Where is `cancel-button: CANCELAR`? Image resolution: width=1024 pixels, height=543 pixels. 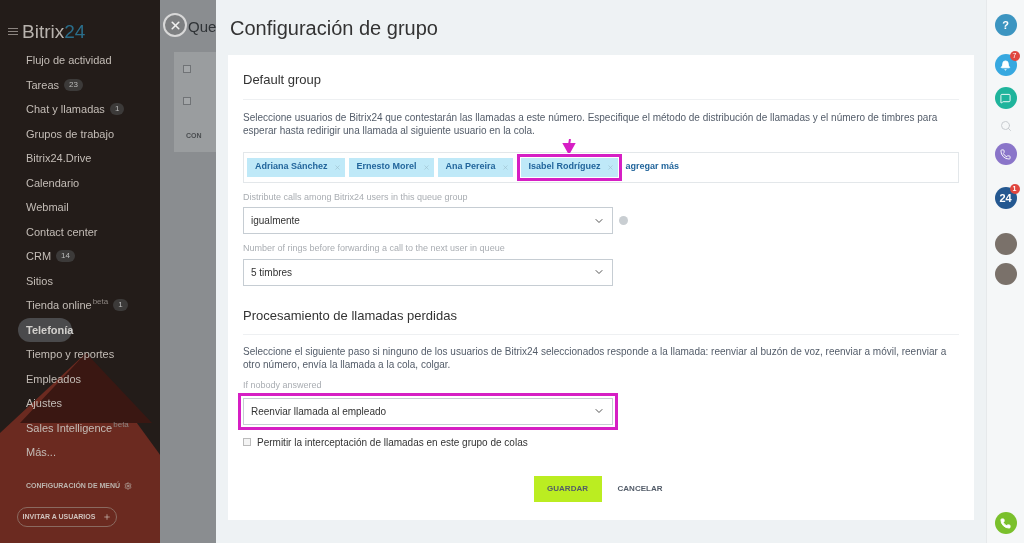 cancel-button: CANCELAR is located at coordinates (640, 488).